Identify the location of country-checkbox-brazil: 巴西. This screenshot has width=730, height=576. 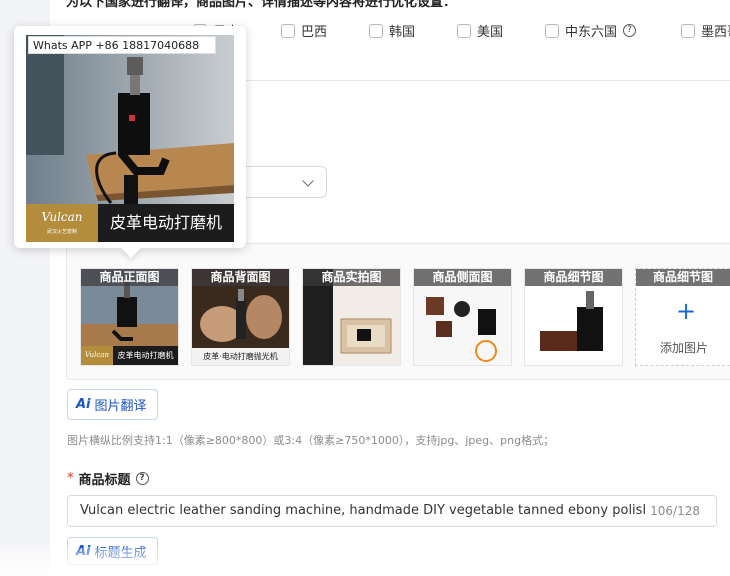
(304, 30).